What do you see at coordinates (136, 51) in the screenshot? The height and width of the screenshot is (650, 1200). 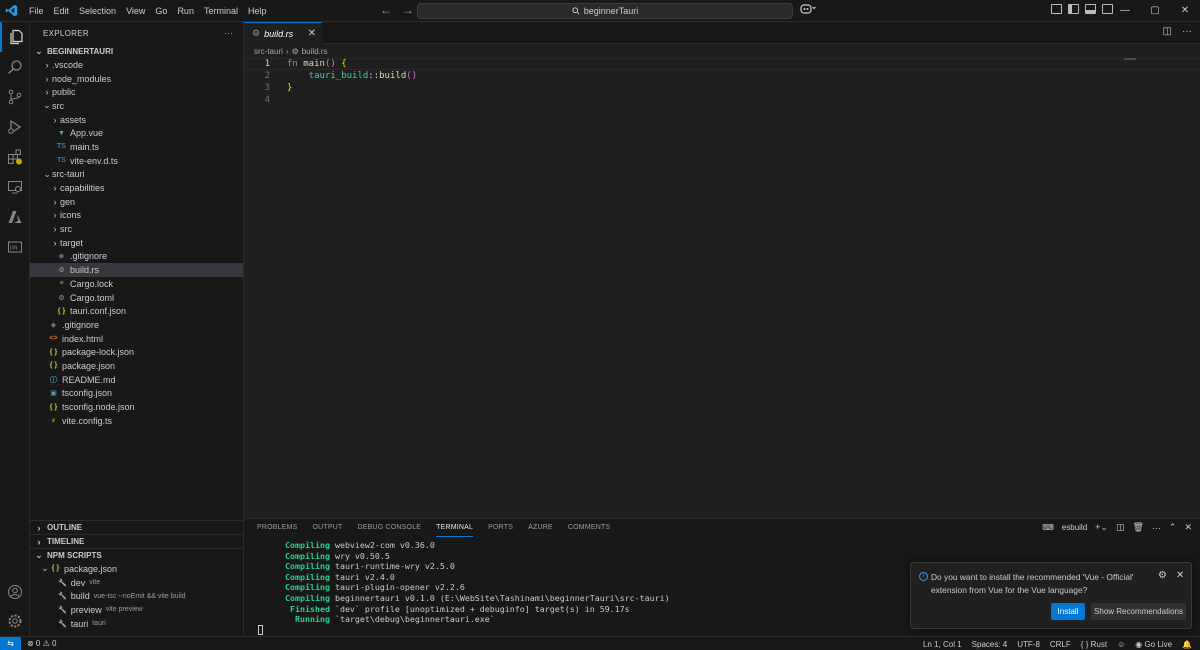 I see `workspace-root: ⌄ BEGINNERTAURI` at bounding box center [136, 51].